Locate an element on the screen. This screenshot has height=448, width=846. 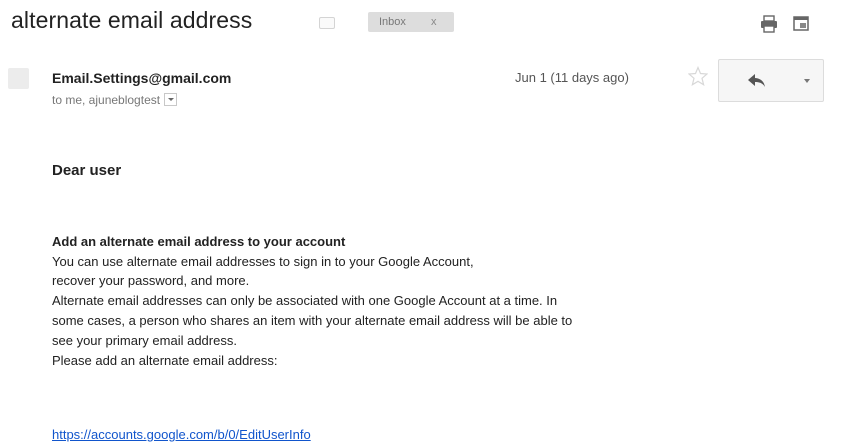
new-window-icon is located at coordinates (801, 23).